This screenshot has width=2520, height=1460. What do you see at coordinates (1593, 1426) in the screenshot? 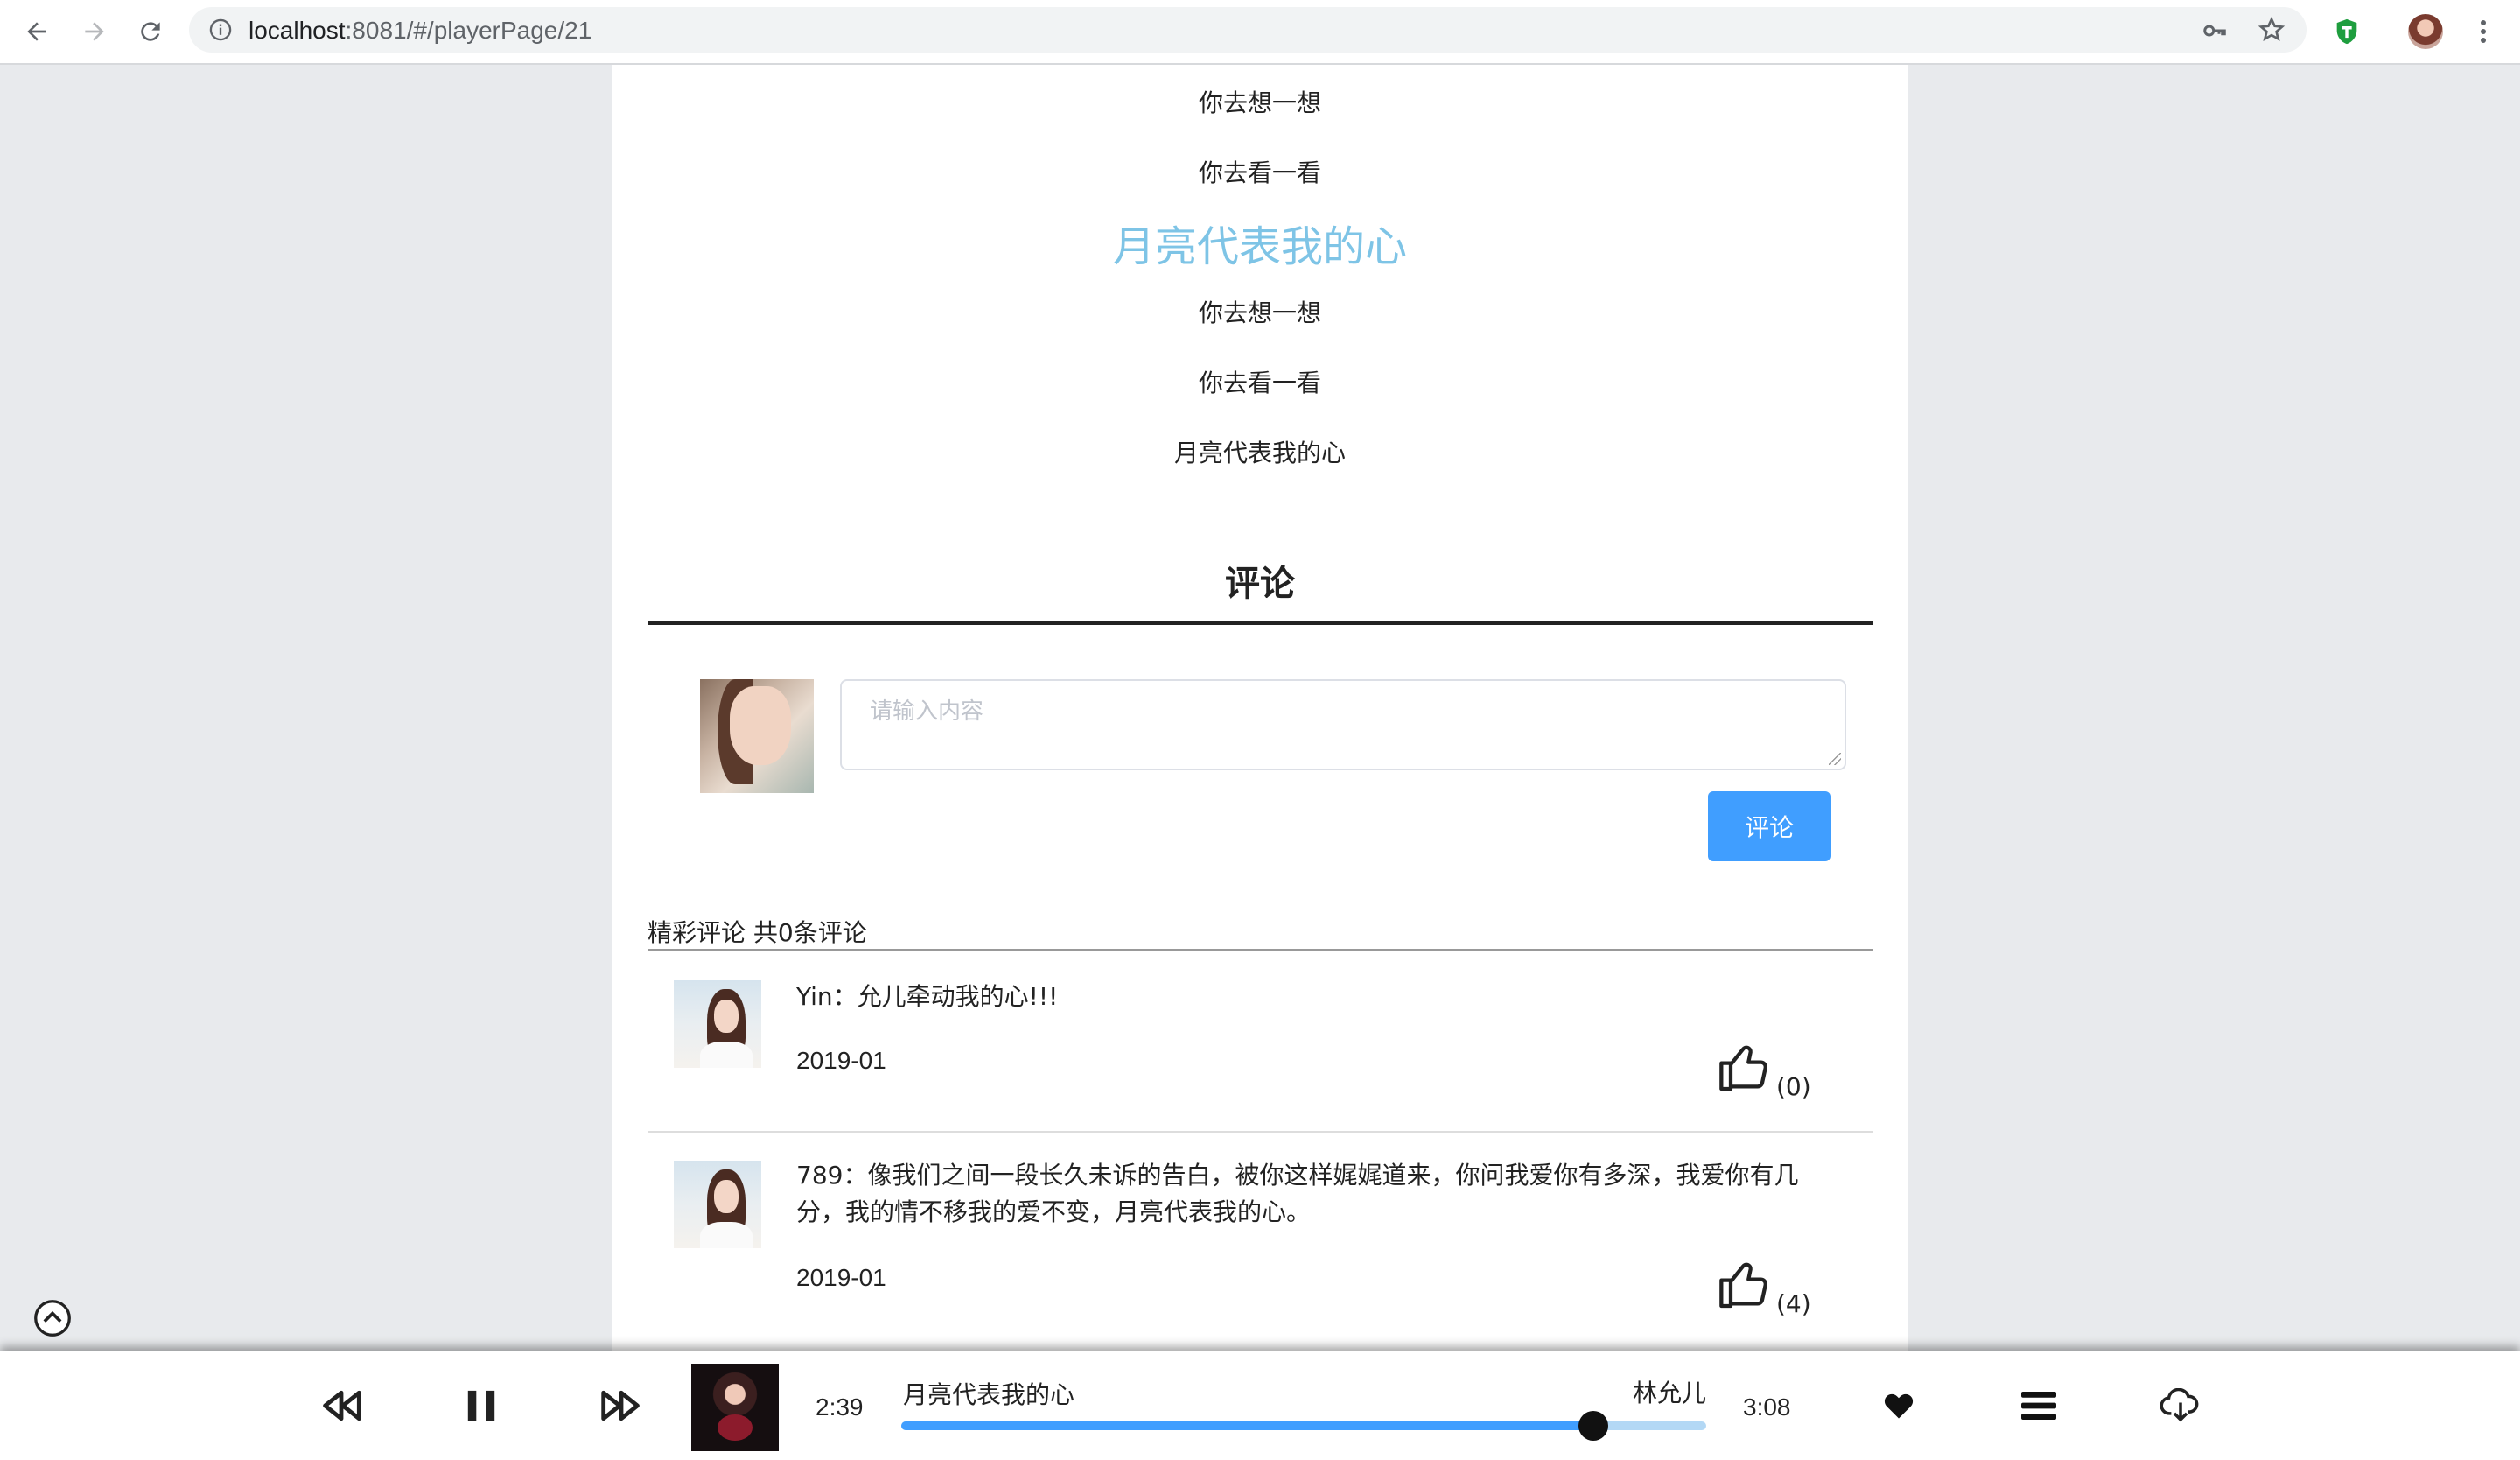
I see `progress-handle` at bounding box center [1593, 1426].